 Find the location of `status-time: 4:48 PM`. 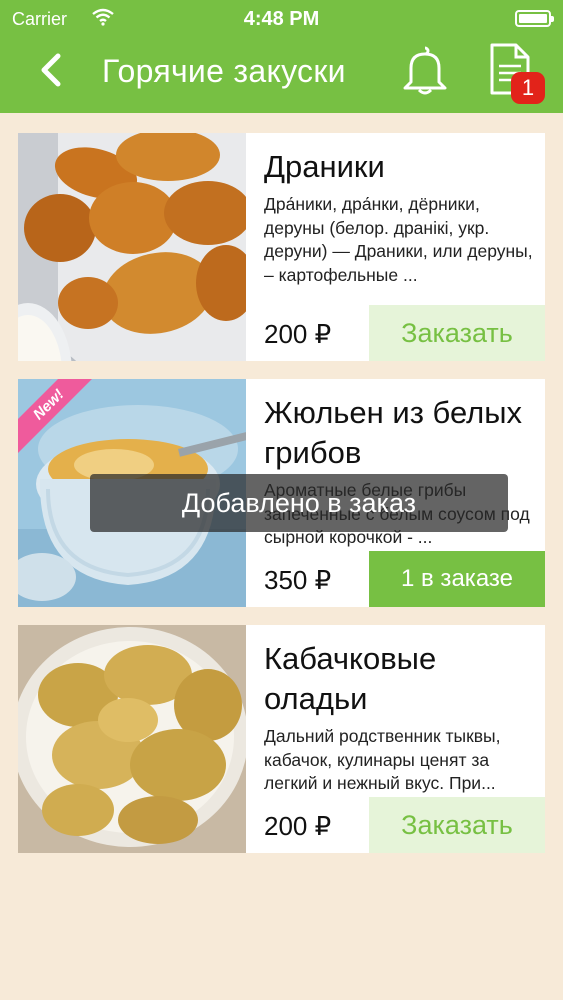

status-time: 4:48 PM is located at coordinates (281, 19).